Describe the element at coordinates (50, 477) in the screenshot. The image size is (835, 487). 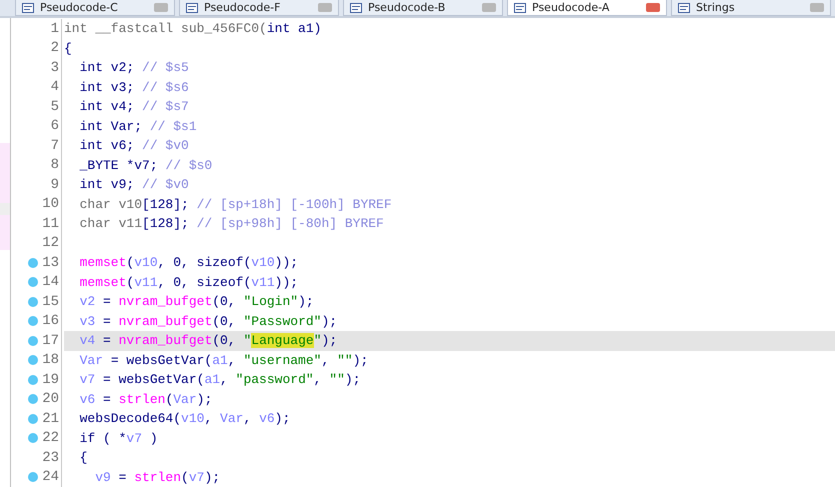
I see `line-number: 24` at that location.